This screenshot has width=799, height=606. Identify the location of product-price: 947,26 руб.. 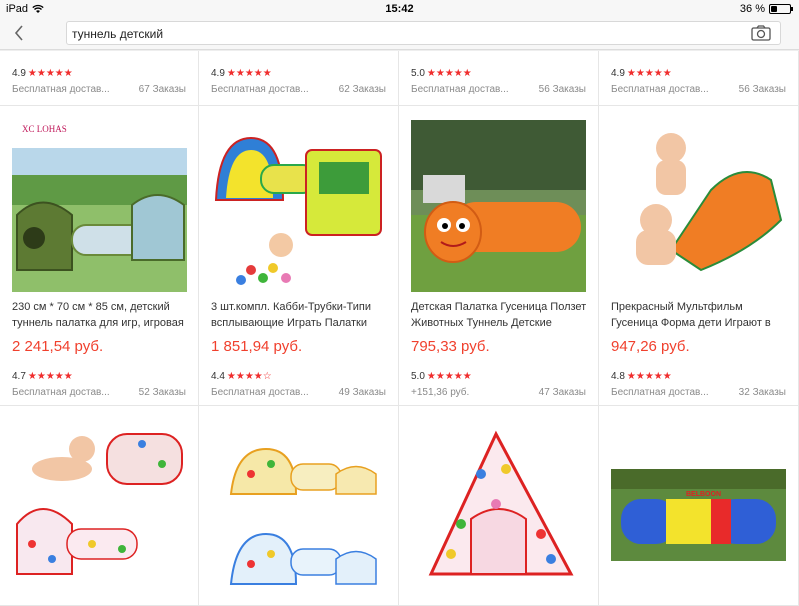
(650, 346).